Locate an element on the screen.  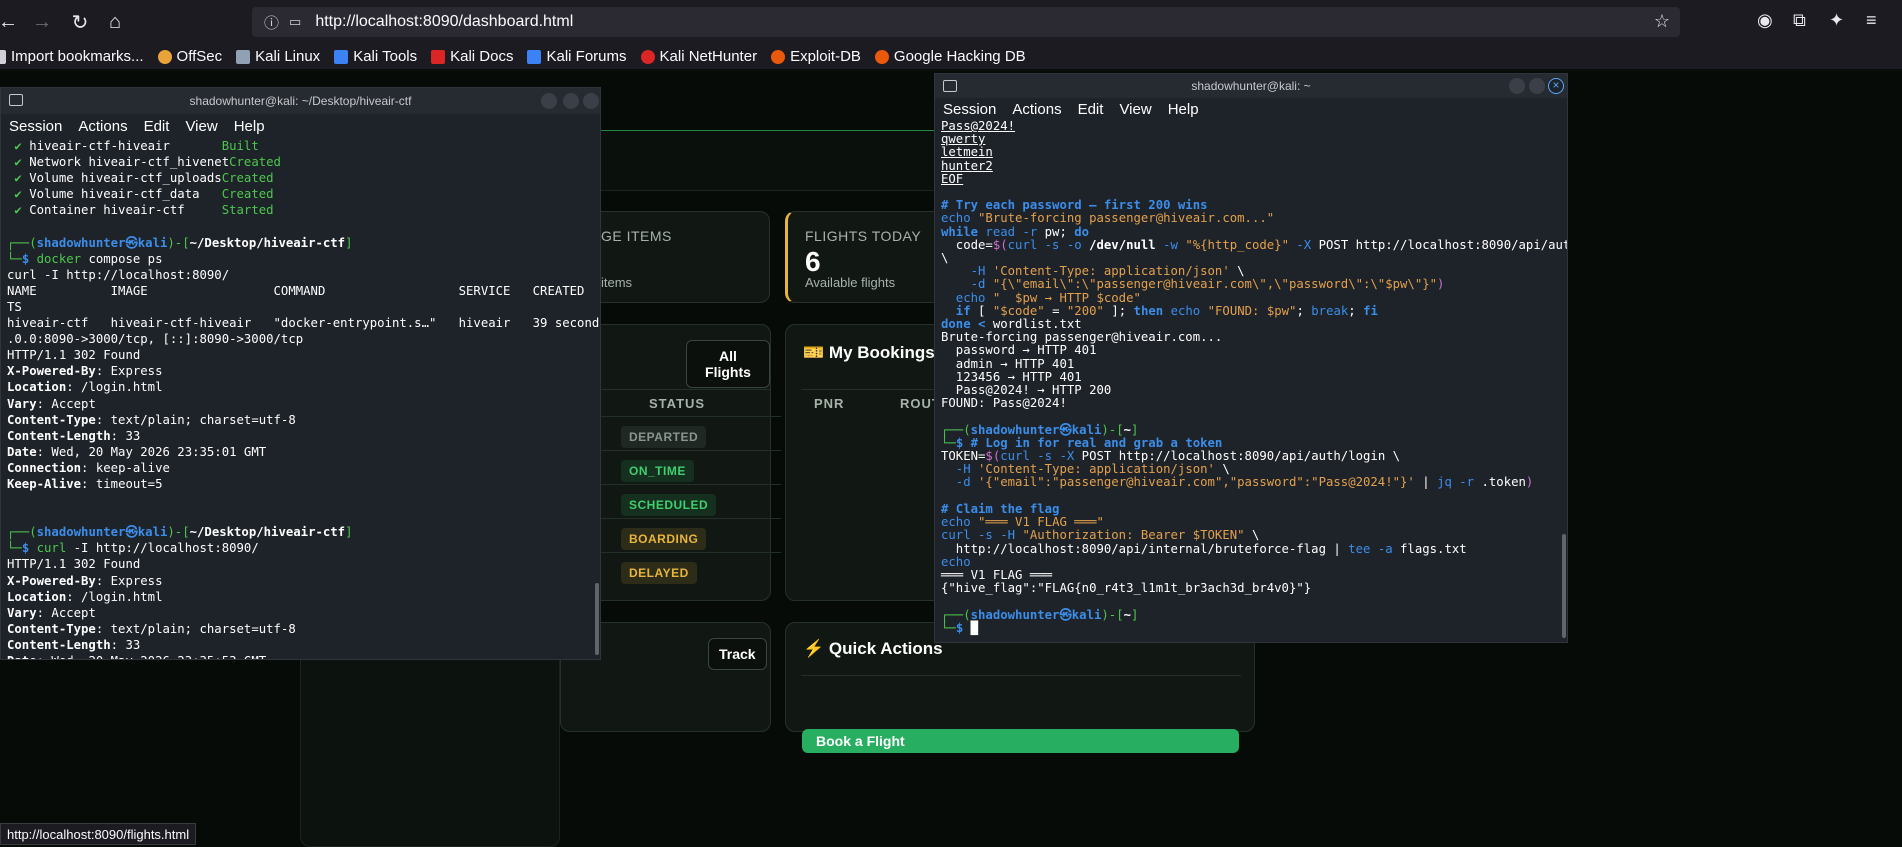
bookmark-exploit-db: Exploit-DB is located at coordinates (816, 56).